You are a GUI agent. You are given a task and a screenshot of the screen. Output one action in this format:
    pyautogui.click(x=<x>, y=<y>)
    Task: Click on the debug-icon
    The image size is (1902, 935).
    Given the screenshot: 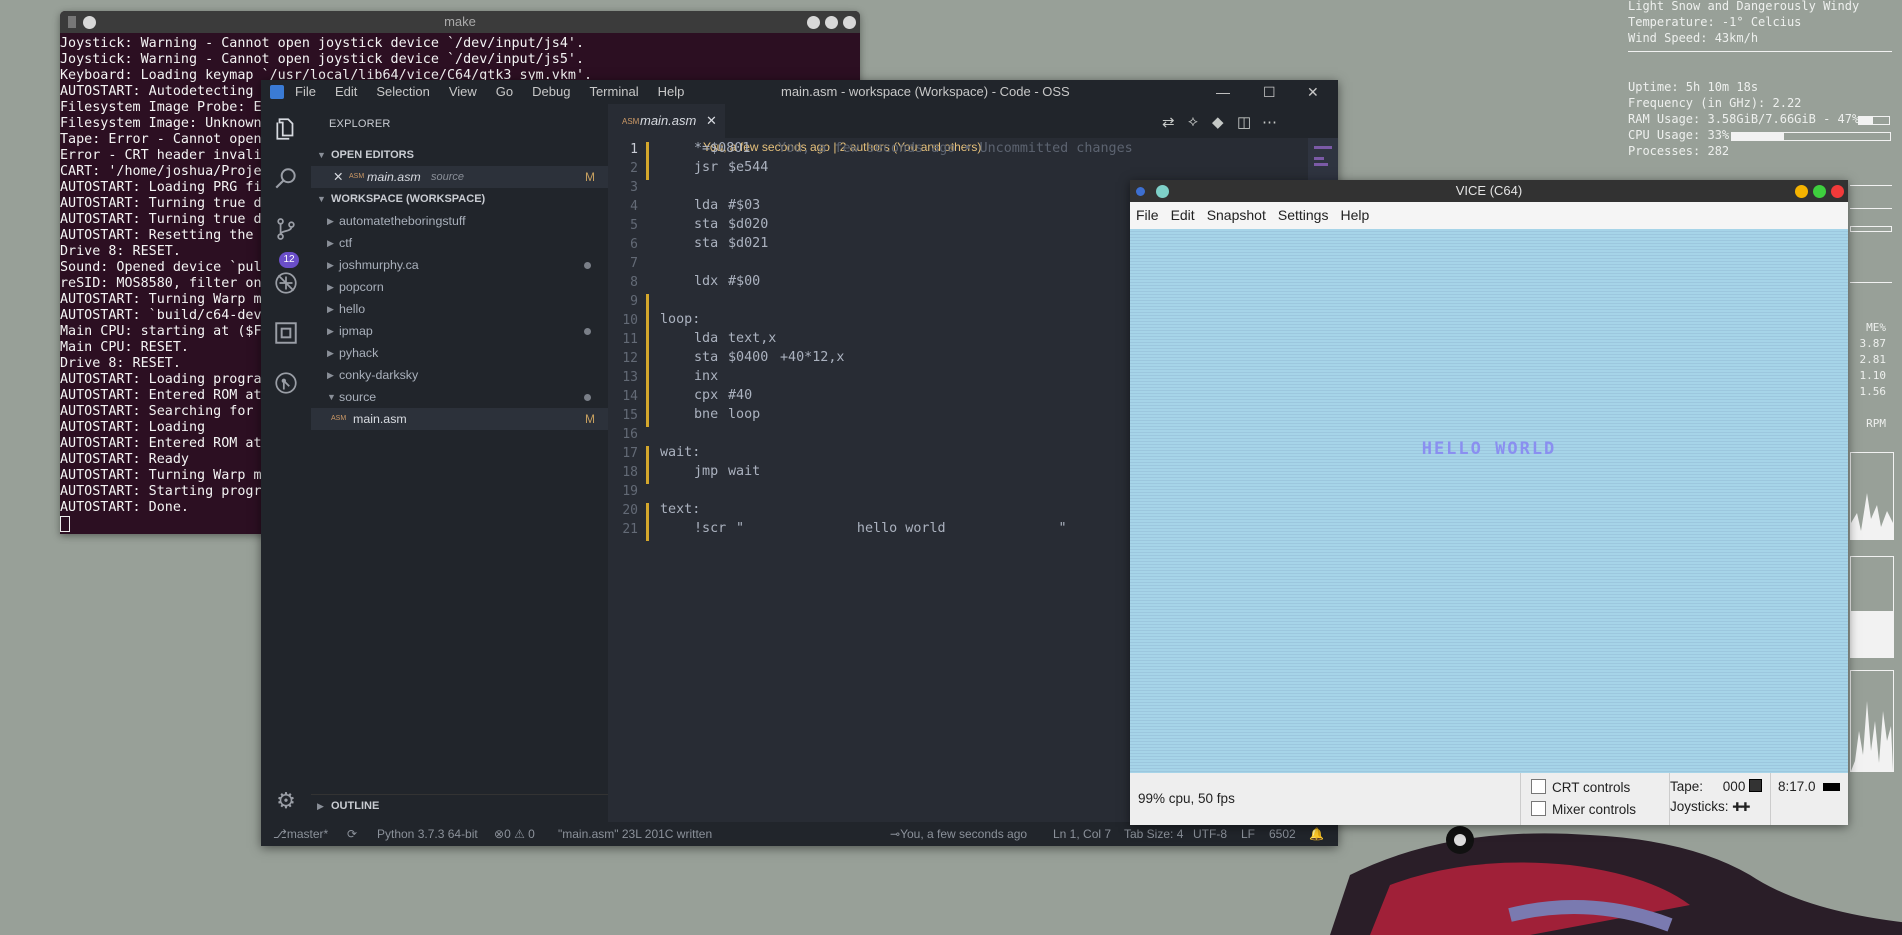 What is the action you would take?
    pyautogui.click(x=286, y=285)
    